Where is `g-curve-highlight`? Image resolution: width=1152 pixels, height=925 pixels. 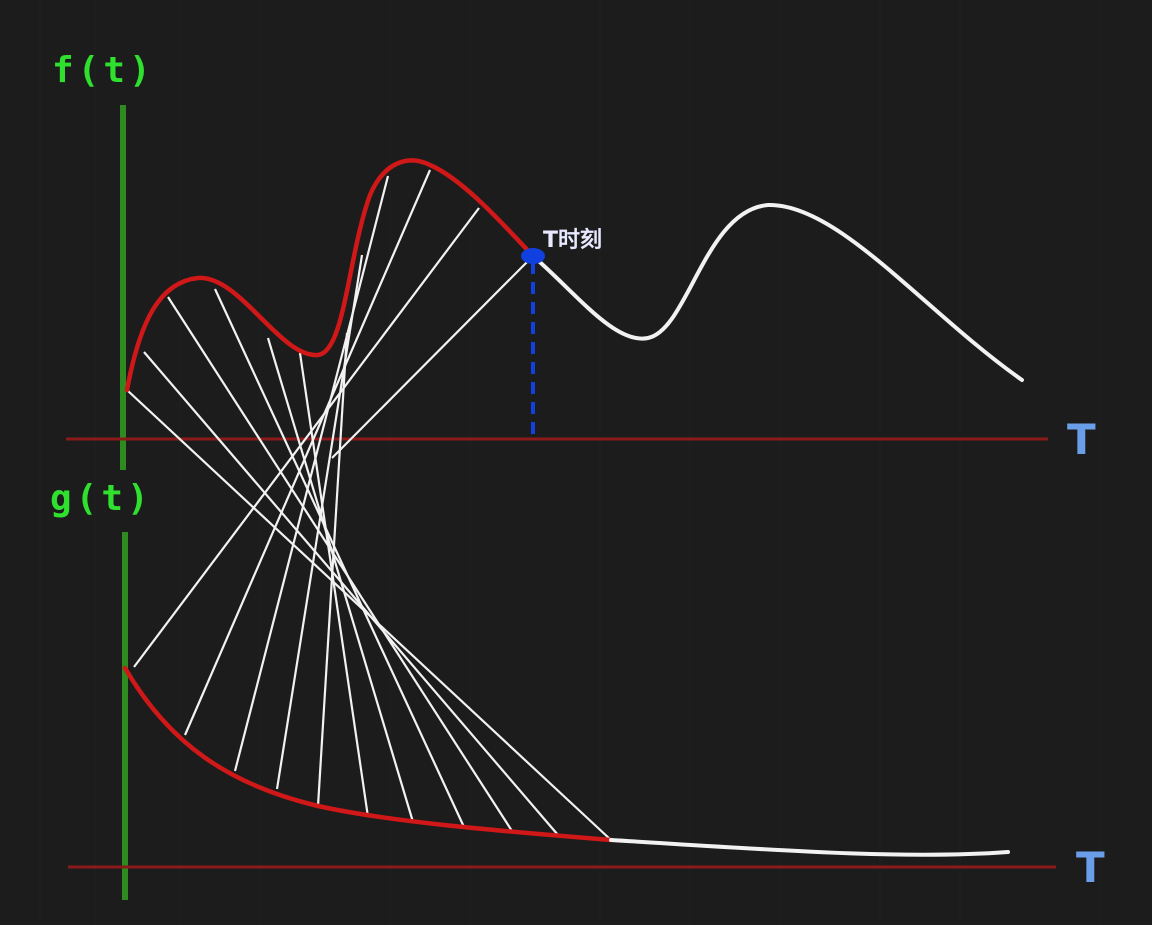 g-curve-highlight is located at coordinates (368, 754).